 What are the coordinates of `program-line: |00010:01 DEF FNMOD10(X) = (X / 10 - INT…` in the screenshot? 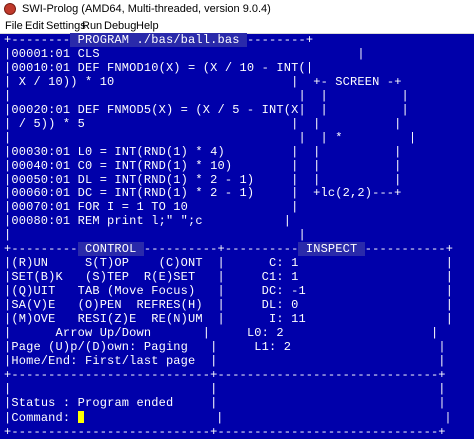 It's located at (155, 67).